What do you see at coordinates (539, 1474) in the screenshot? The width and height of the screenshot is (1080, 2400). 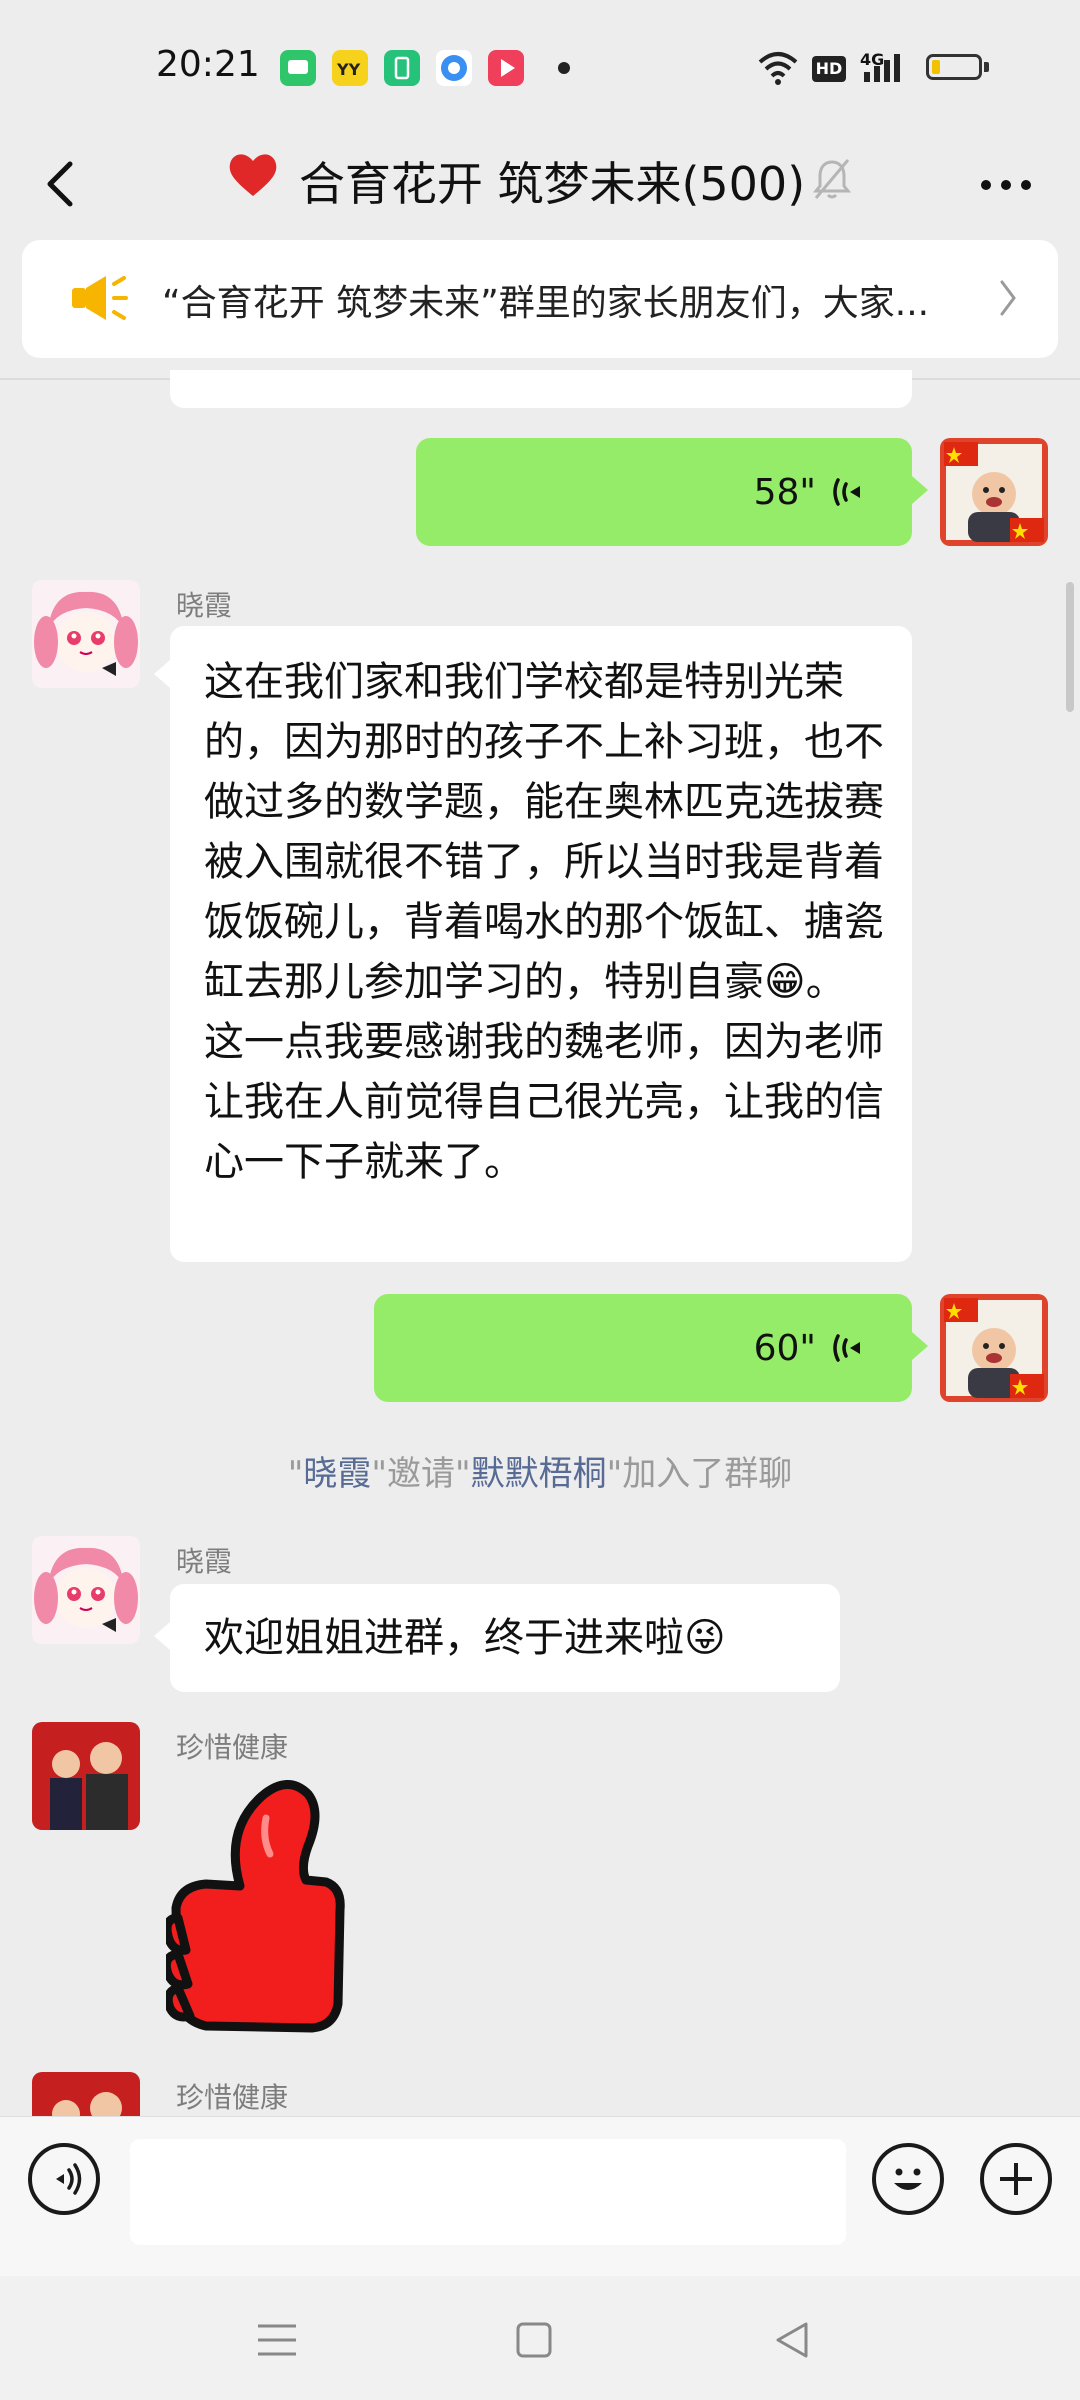 I see `invitee-link: 默默梧桐` at bounding box center [539, 1474].